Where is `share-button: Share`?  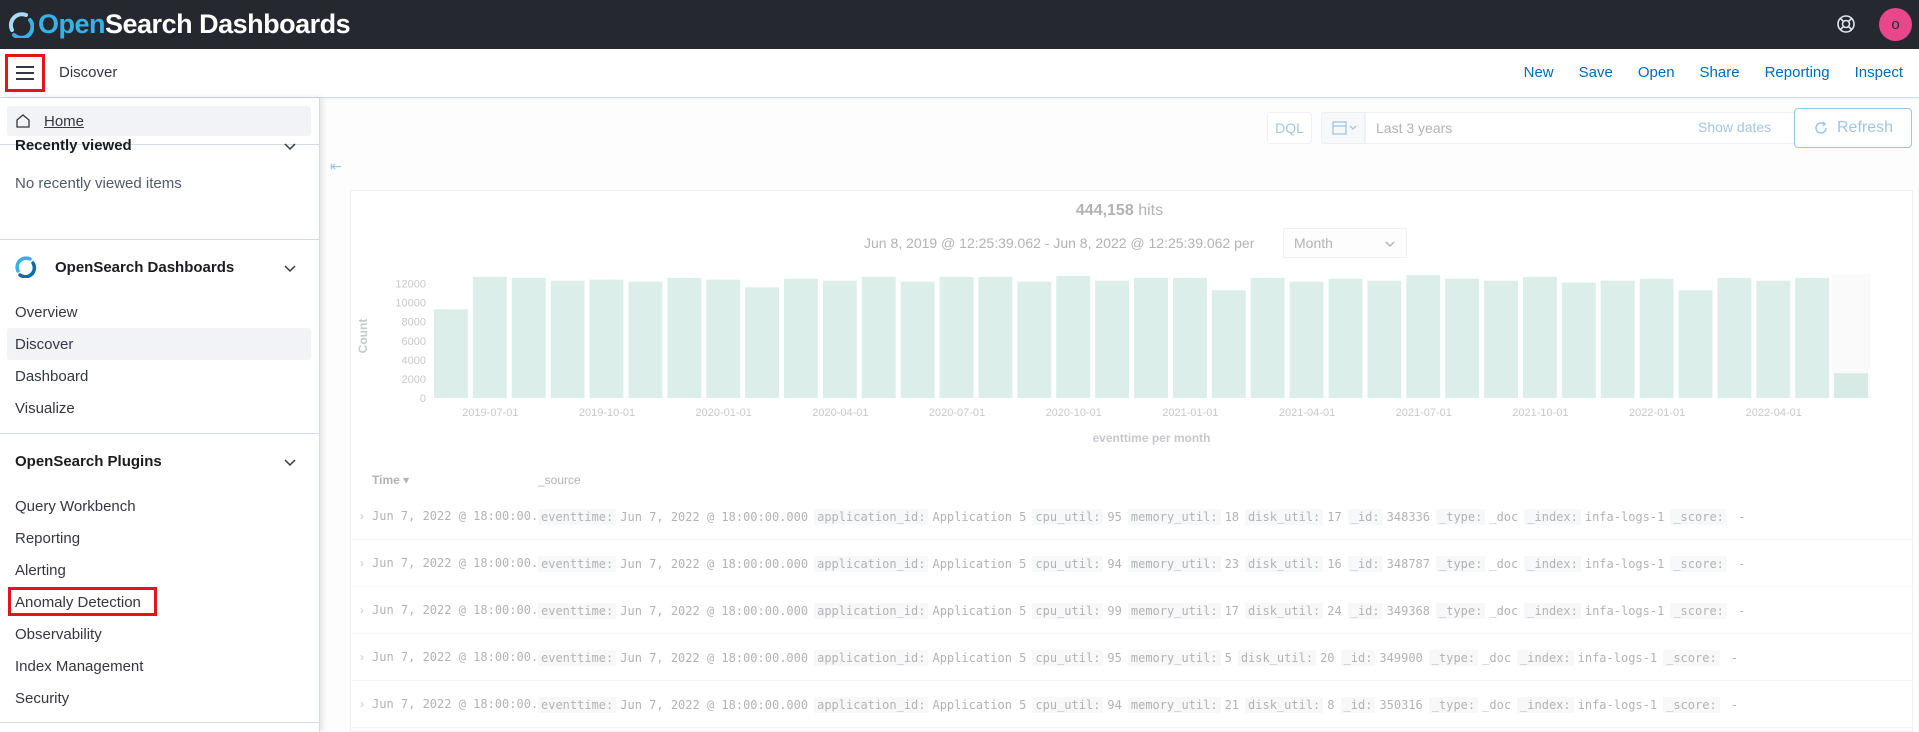 share-button: Share is located at coordinates (1720, 72).